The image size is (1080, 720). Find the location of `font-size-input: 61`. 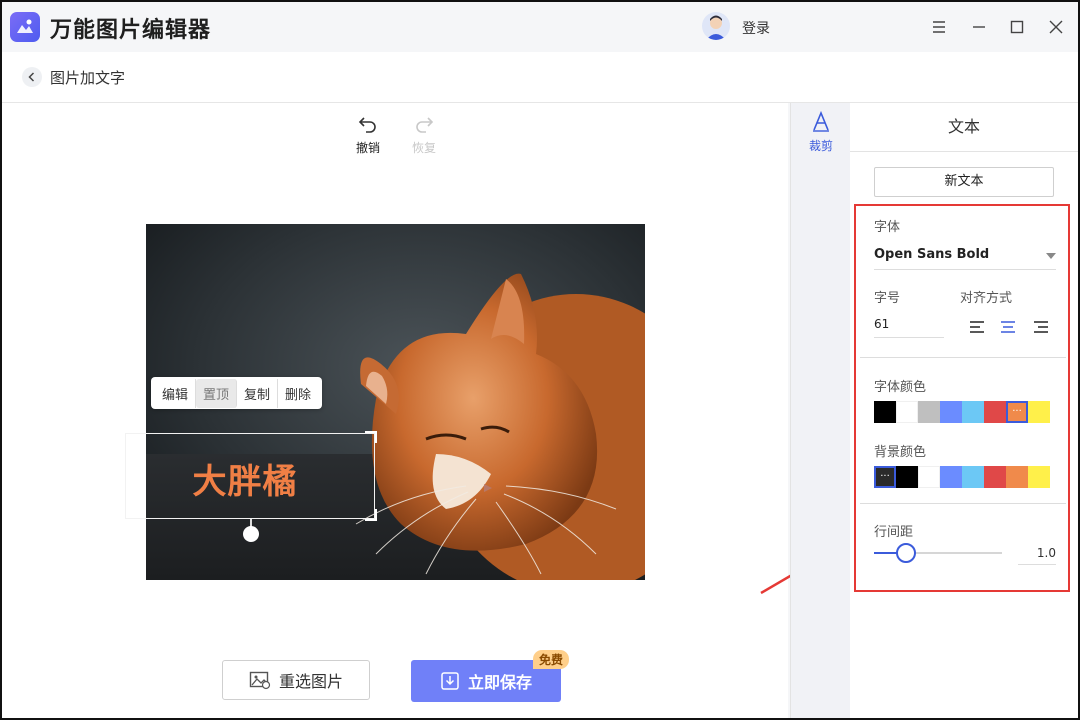

font-size-input: 61 is located at coordinates (909, 325).